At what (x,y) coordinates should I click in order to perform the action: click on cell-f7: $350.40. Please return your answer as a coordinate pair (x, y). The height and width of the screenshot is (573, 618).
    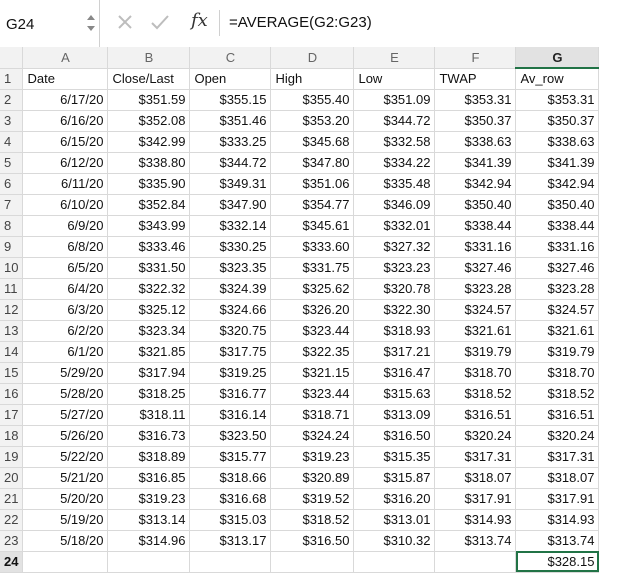
    Looking at the image, I should click on (475, 205).